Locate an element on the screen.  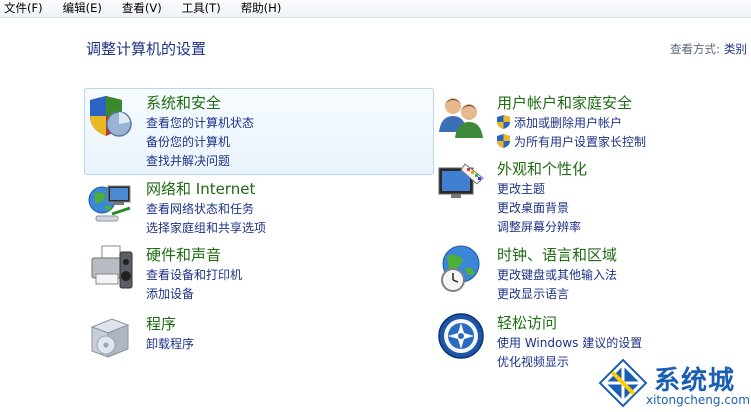
ease-of-access-icon is located at coordinates (461, 336).